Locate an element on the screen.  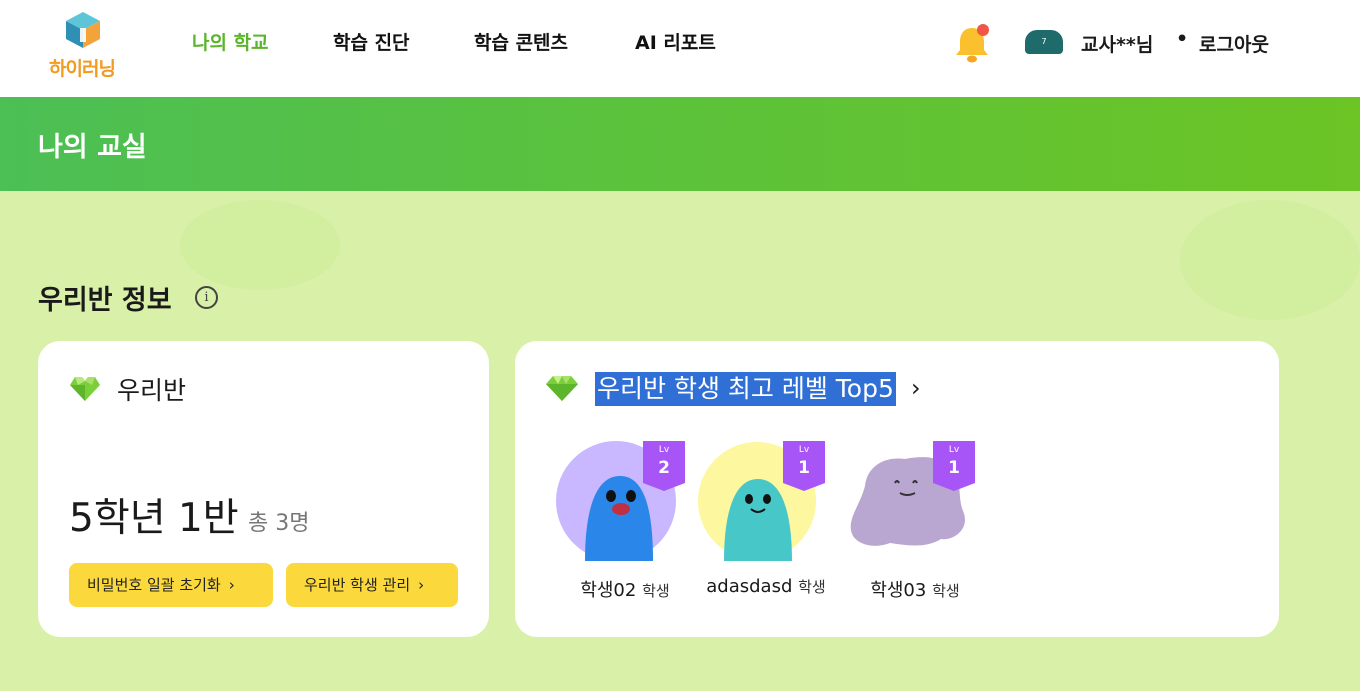
level-number: 2 is located at coordinates (664, 468).